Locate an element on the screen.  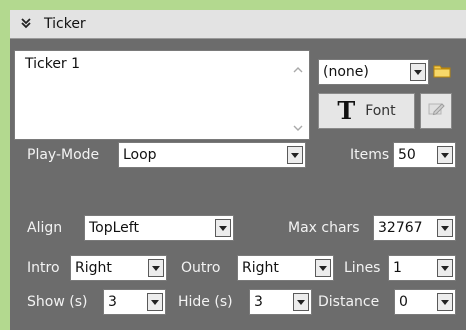
scroll-up-icon is located at coordinates (298, 69).